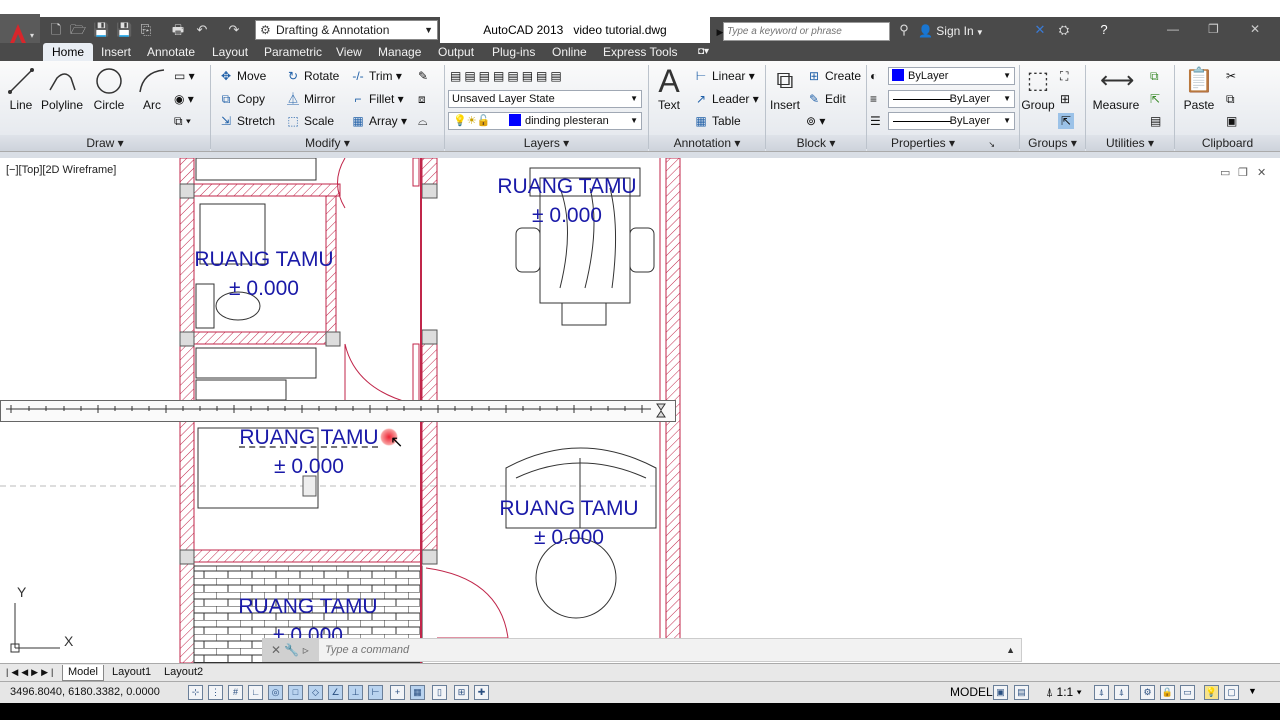 This screenshot has width=1280, height=720. Describe the element at coordinates (1155, 99) in the screenshot. I see `select-all-icon: ⇱` at that location.